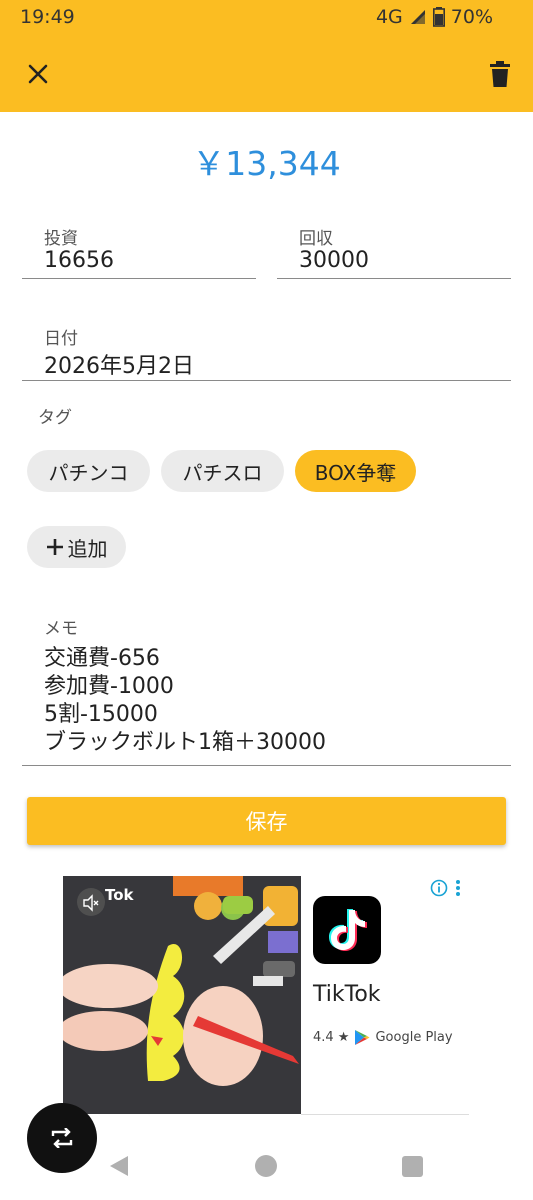 The image size is (533, 1200). Describe the element at coordinates (389, 17) in the screenshot. I see `network-type: 4G` at that location.